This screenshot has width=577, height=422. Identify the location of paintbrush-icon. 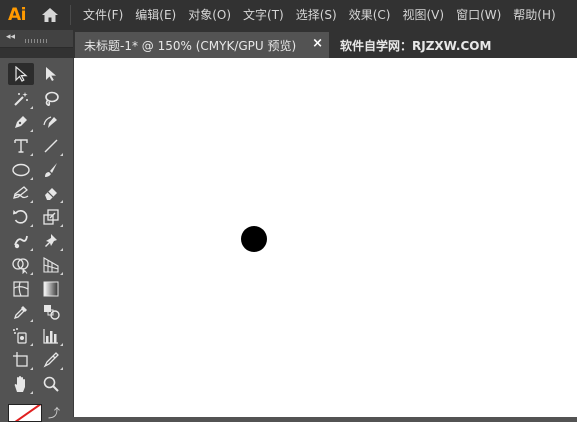
(51, 170).